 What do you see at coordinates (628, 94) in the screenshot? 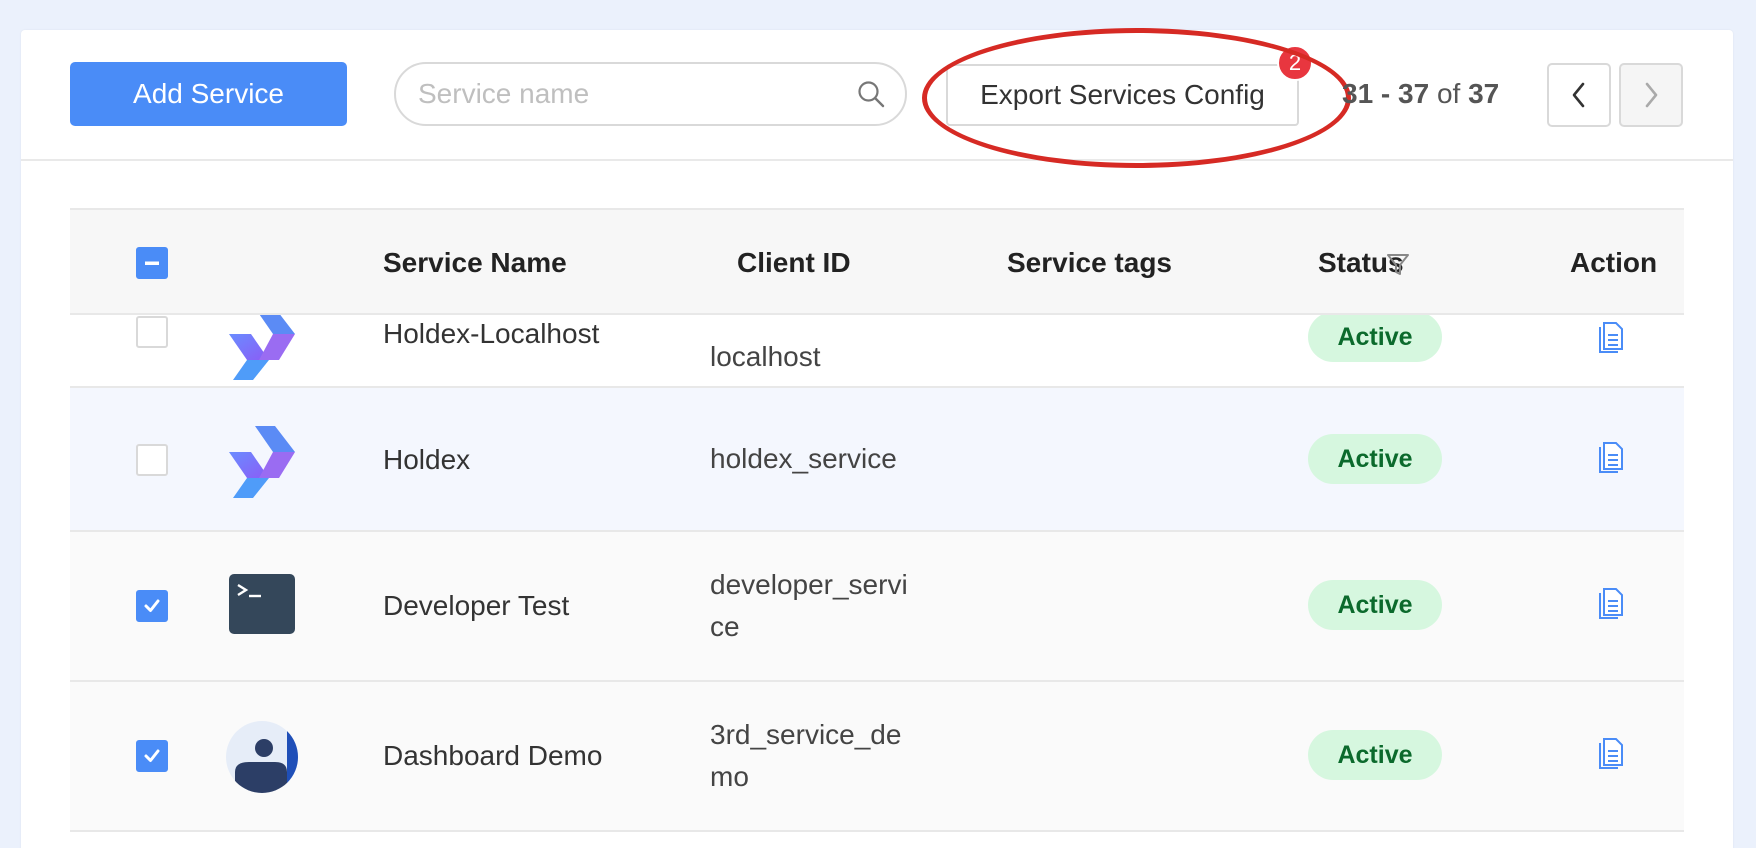
I see `search-input` at bounding box center [628, 94].